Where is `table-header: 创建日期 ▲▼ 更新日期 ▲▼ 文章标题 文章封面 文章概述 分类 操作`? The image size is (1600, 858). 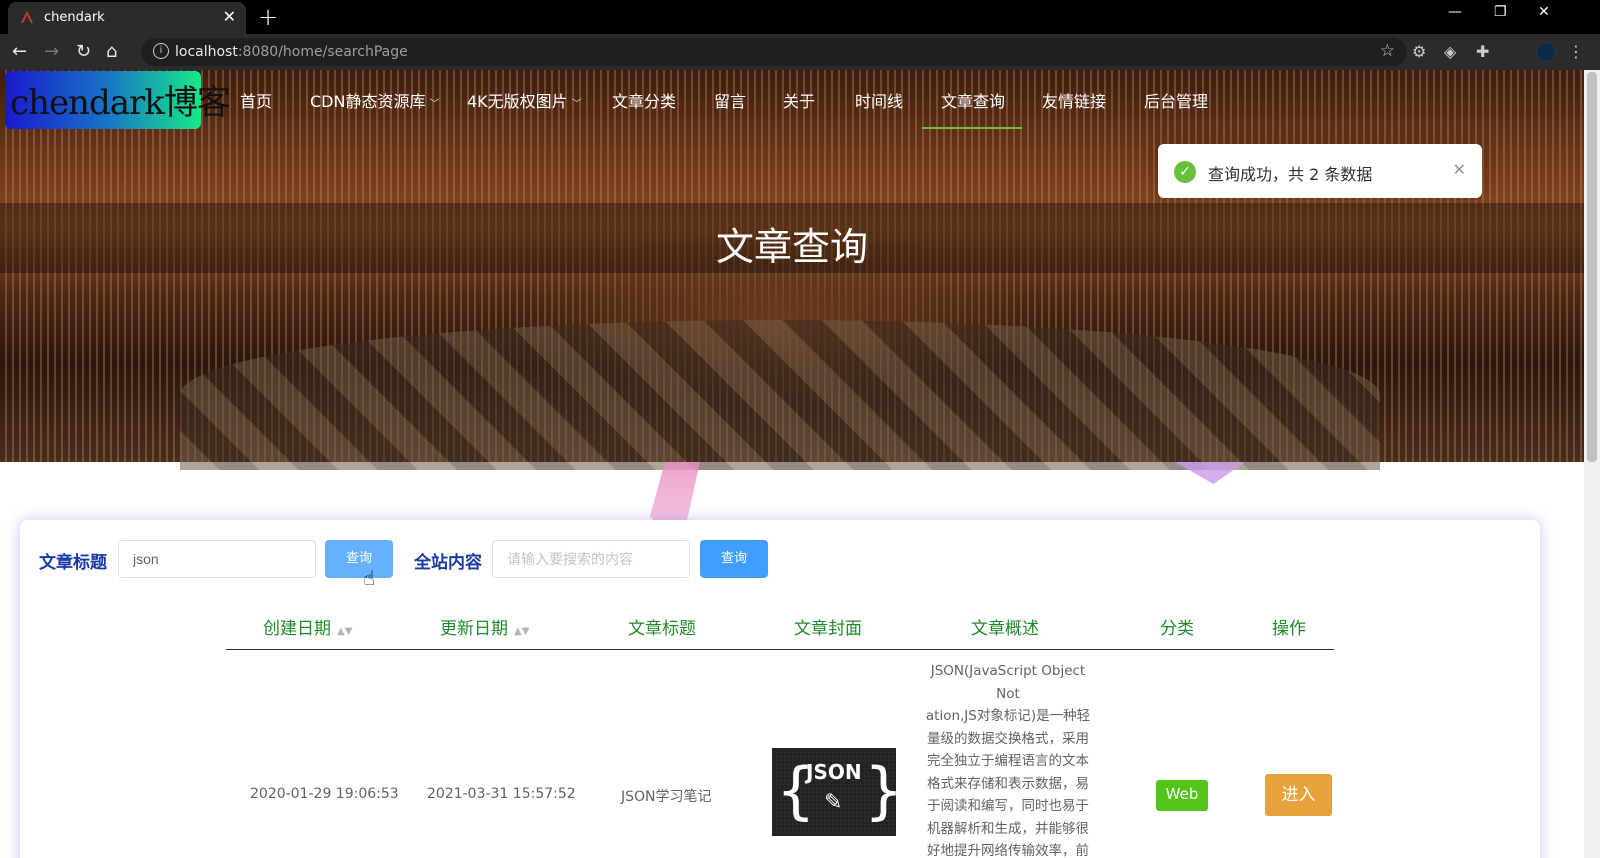 table-header: 创建日期 ▲▼ 更新日期 ▲▼ 文章标题 文章封面 文章概述 分类 操作 is located at coordinates (780, 630).